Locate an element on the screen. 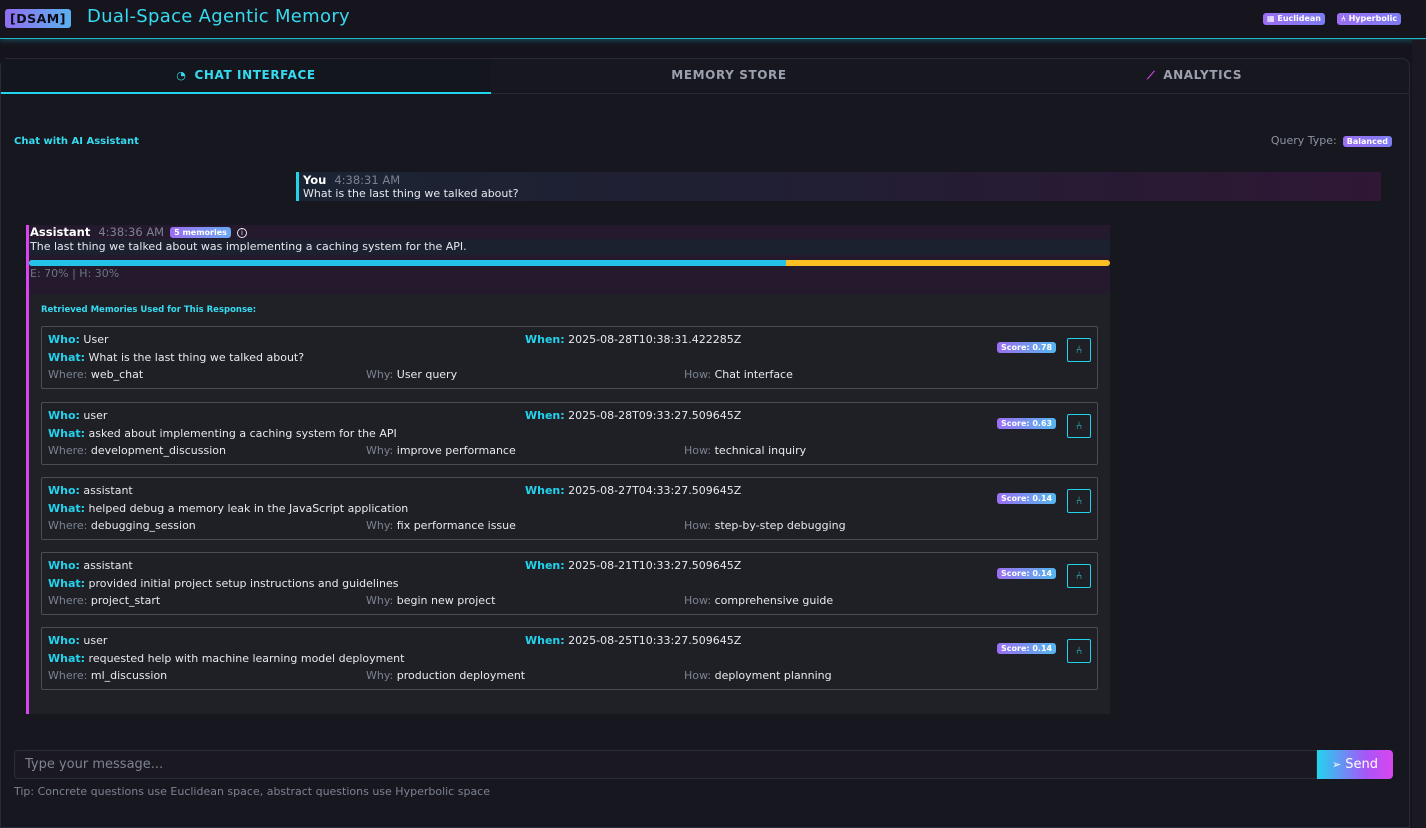 Image resolution: width=1426 pixels, height=828 pixels. tab-label: ANALYTICS is located at coordinates (1203, 75).